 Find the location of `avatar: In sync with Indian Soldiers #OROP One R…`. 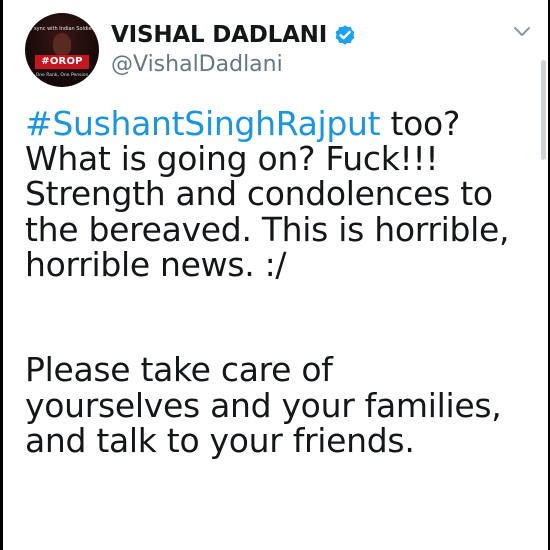

avatar: In sync with Indian Soldiers #OROP One R… is located at coordinates (62, 50).